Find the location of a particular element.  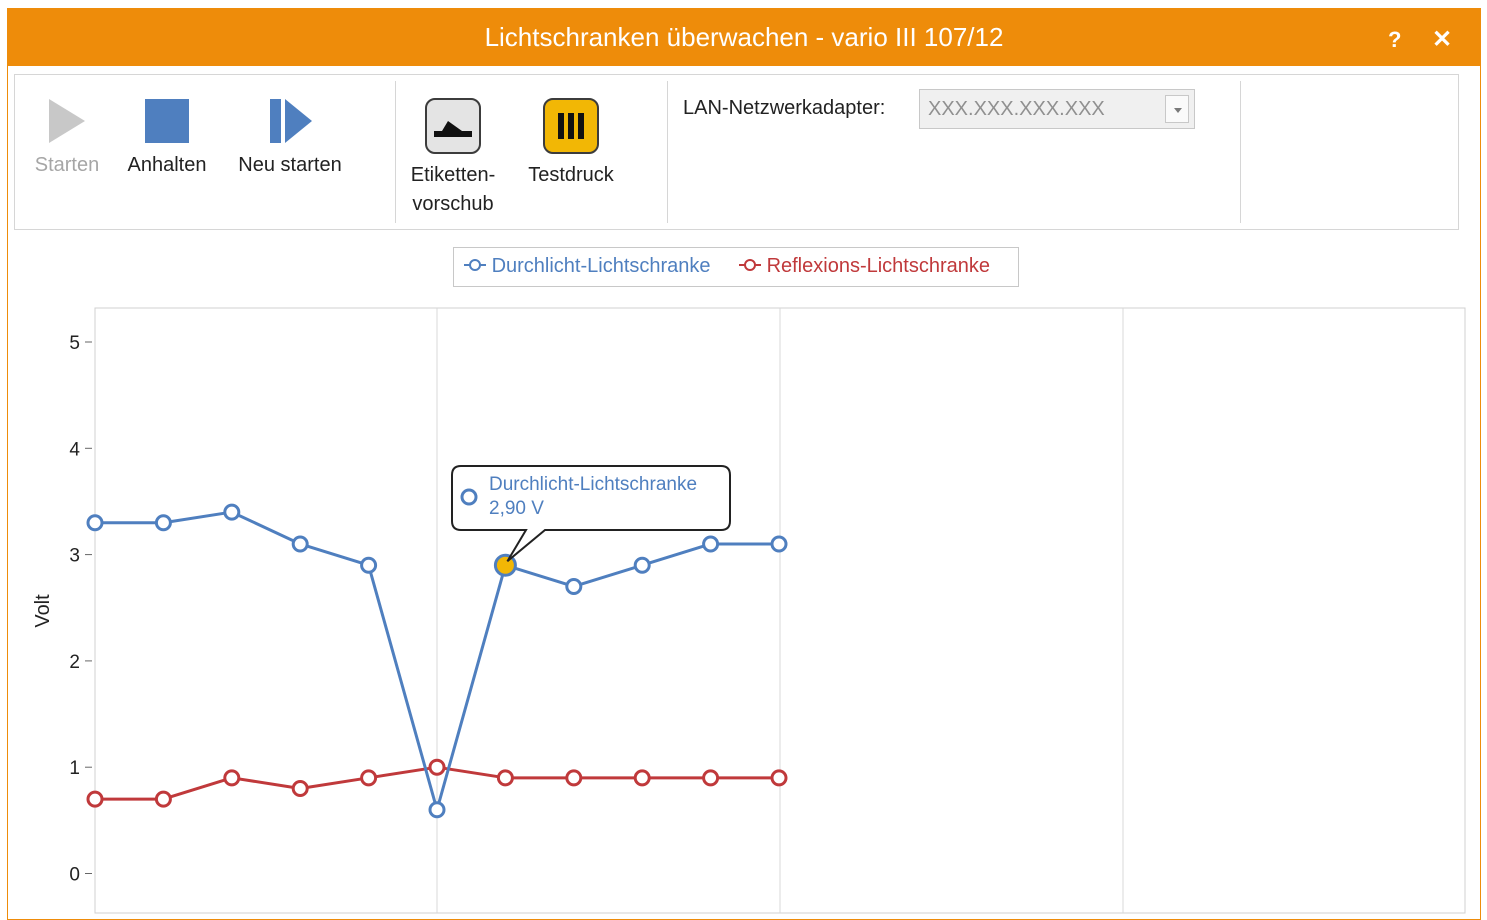

y-tick-label: 4 is located at coordinates (74, 449).